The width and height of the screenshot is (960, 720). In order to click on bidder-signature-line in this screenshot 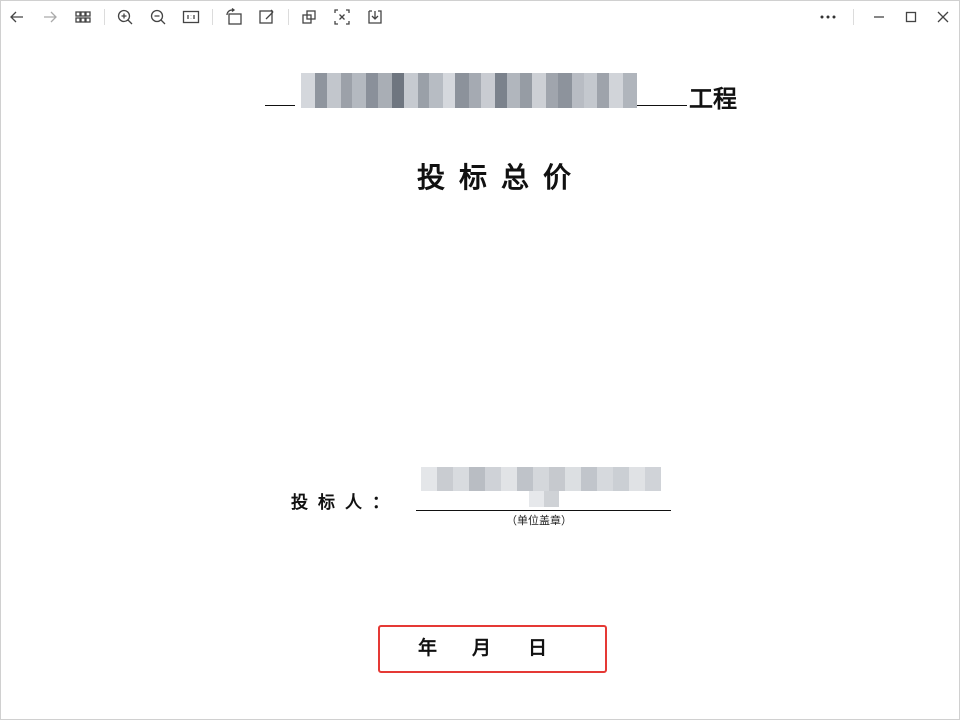, I will do `click(543, 510)`.